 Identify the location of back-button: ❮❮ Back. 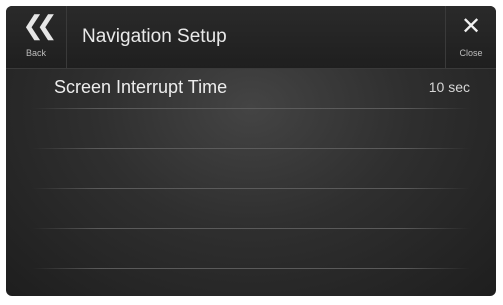
(36, 37).